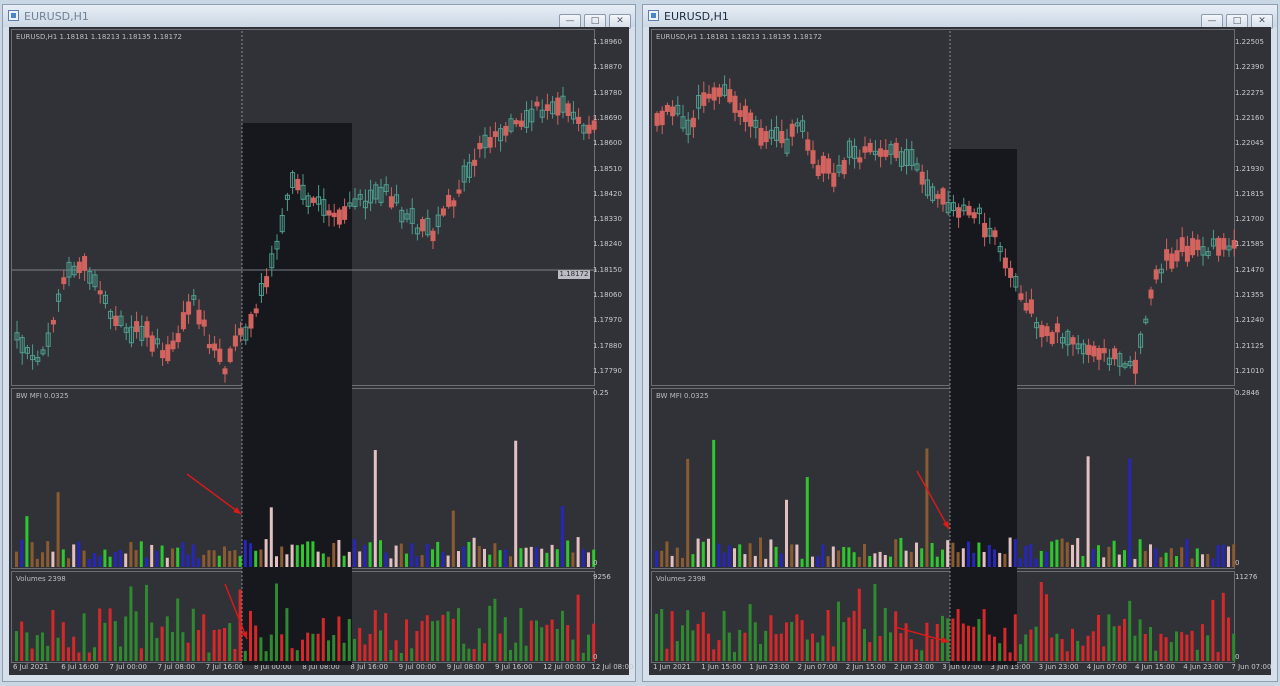 This screenshot has height=686, width=1280. What do you see at coordinates (1249, 42) in the screenshot?
I see `price-tick-label: 1.22505` at bounding box center [1249, 42].